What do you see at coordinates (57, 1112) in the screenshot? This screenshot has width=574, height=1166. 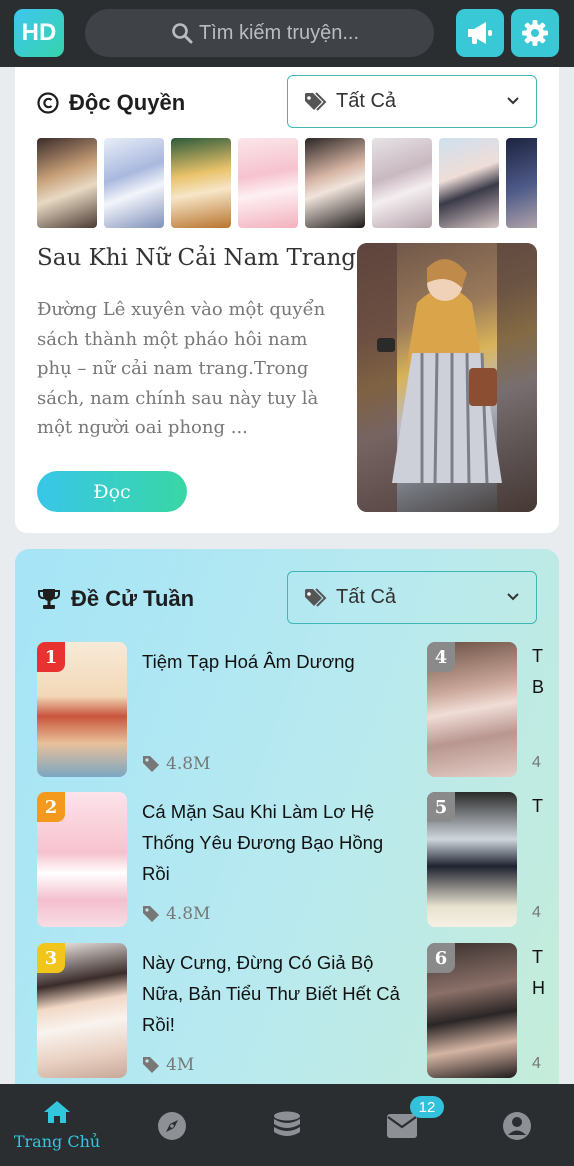 I see `home-icon` at bounding box center [57, 1112].